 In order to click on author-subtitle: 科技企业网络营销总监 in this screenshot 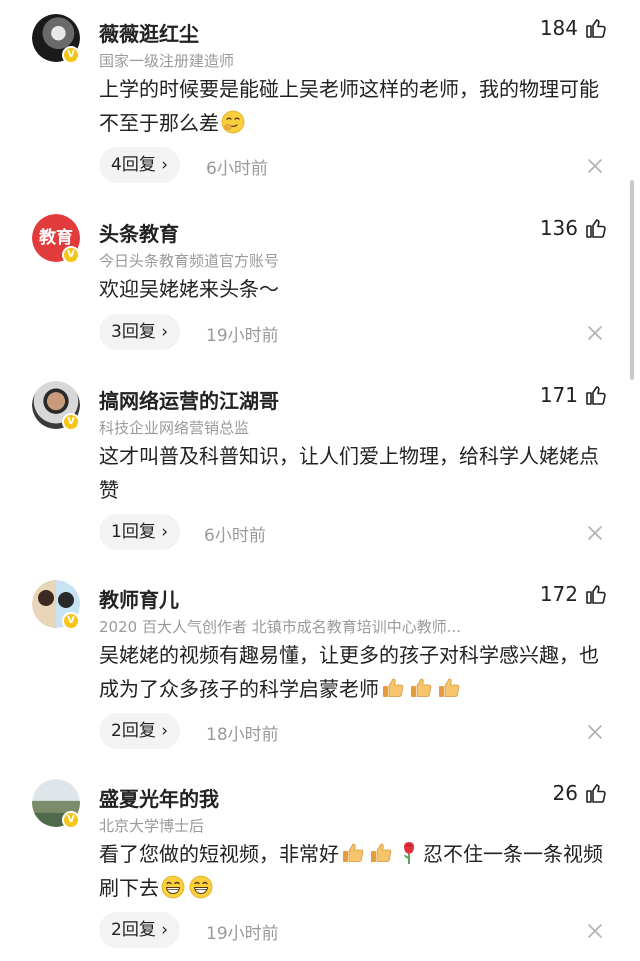, I will do `click(174, 428)`.